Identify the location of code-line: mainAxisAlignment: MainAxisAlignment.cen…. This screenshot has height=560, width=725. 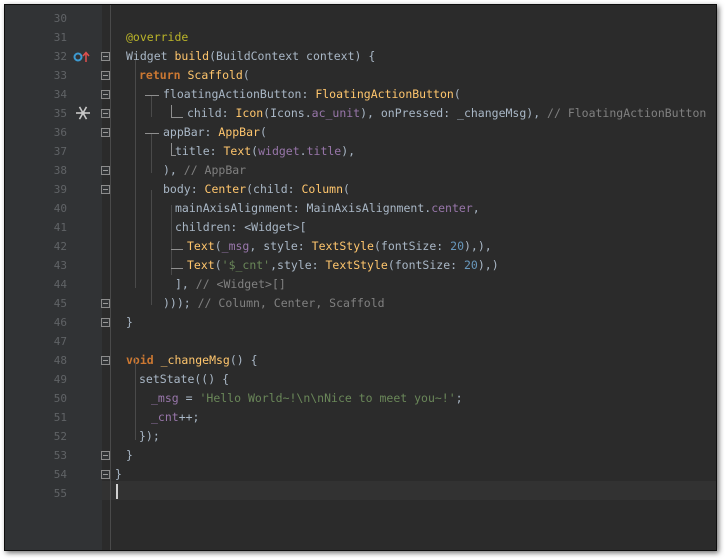
(409, 208).